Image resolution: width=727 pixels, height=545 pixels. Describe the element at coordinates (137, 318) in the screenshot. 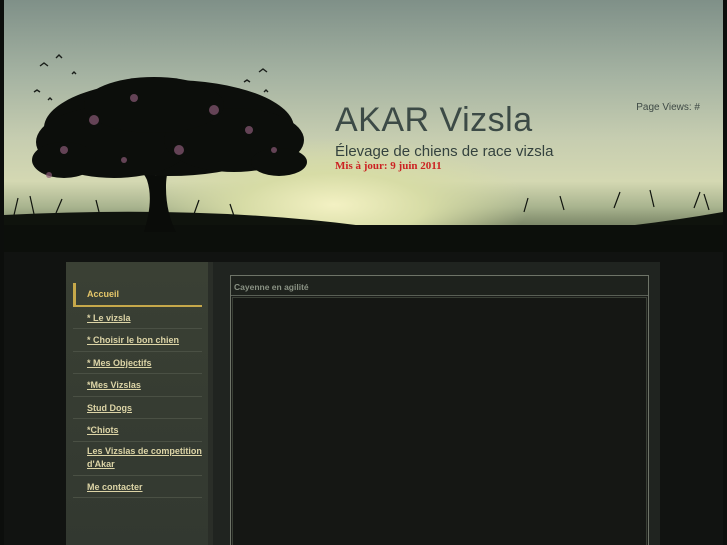

I see `nav-item-le-vizsla: * Le vizsla` at that location.